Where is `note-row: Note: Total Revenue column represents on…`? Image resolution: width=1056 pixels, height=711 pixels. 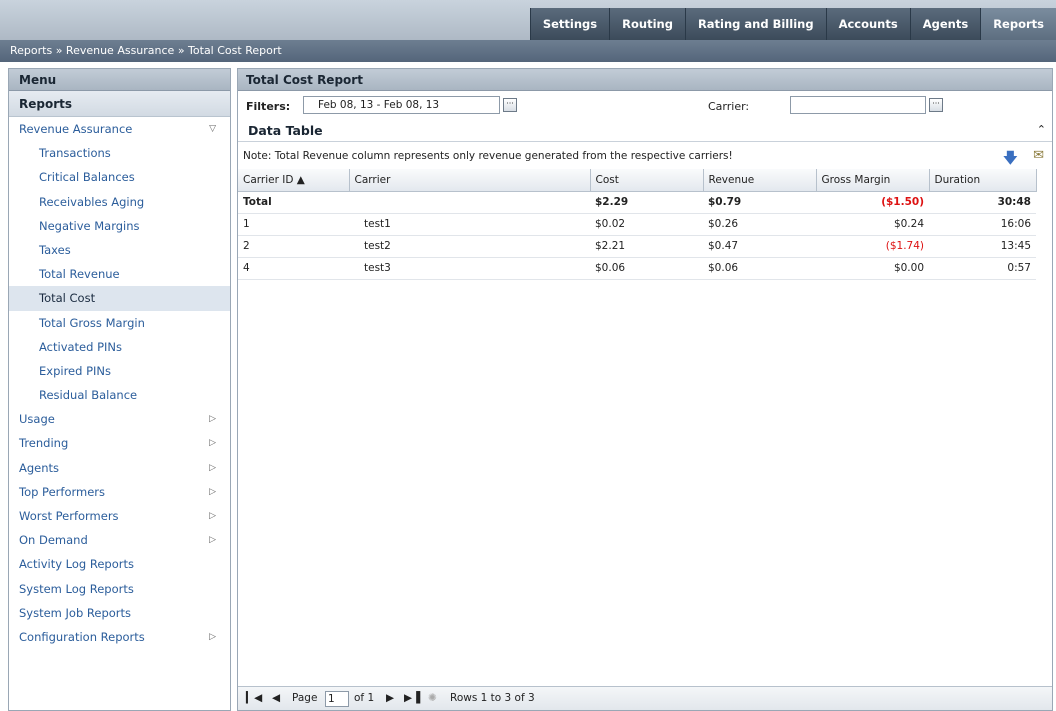 note-row: Note: Total Revenue column represents on… is located at coordinates (645, 155).